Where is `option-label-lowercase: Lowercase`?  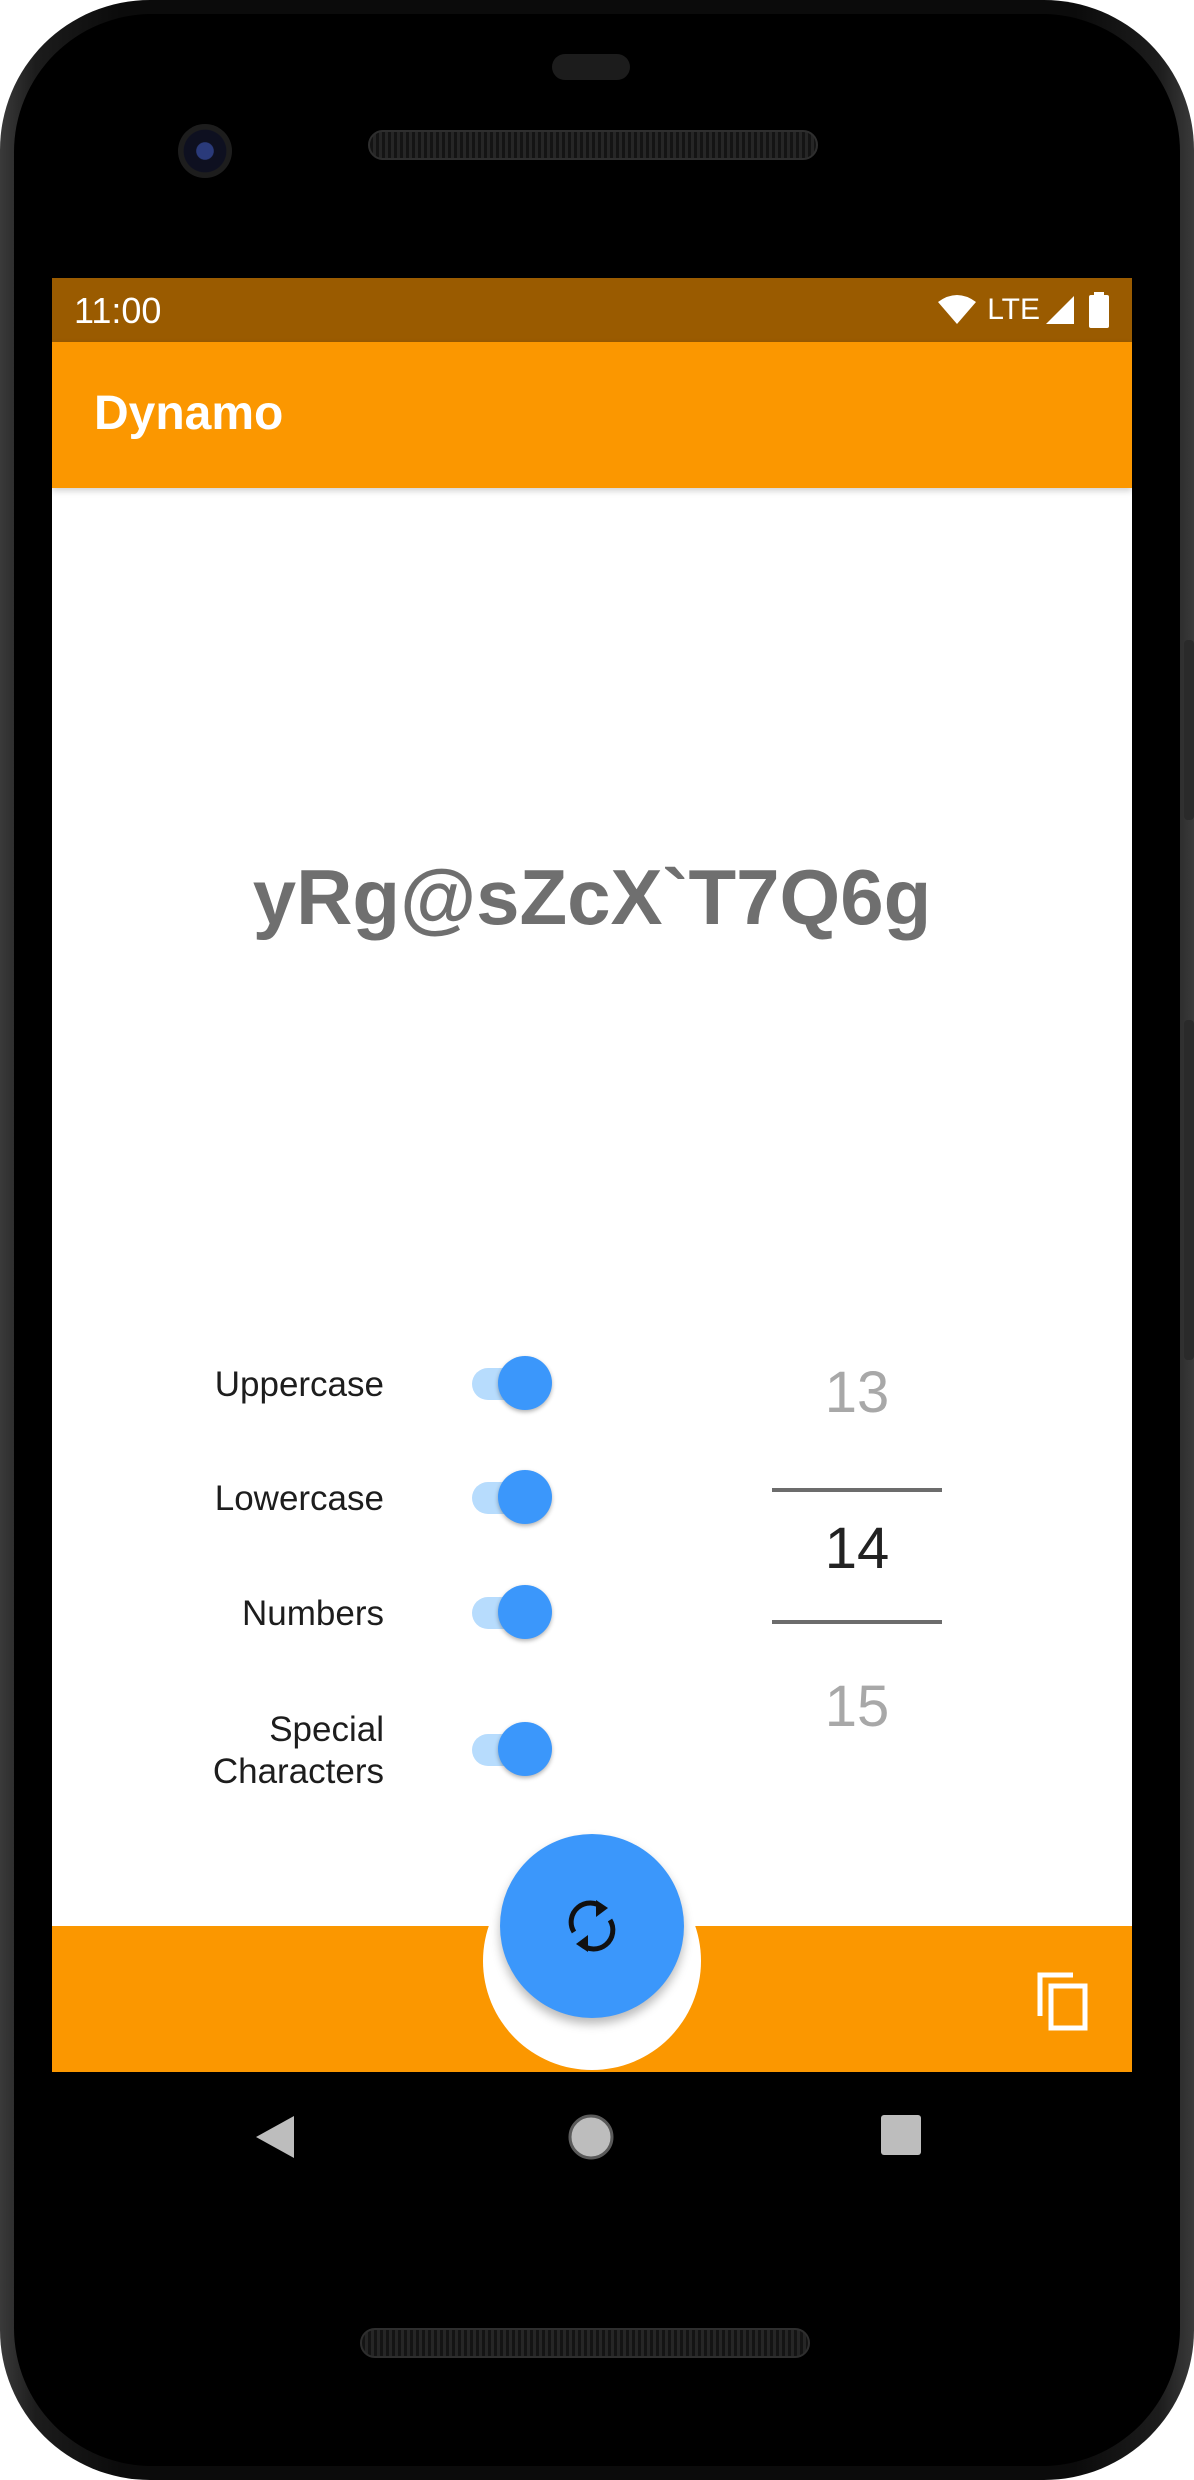
option-label-lowercase: Lowercase is located at coordinates (299, 1498).